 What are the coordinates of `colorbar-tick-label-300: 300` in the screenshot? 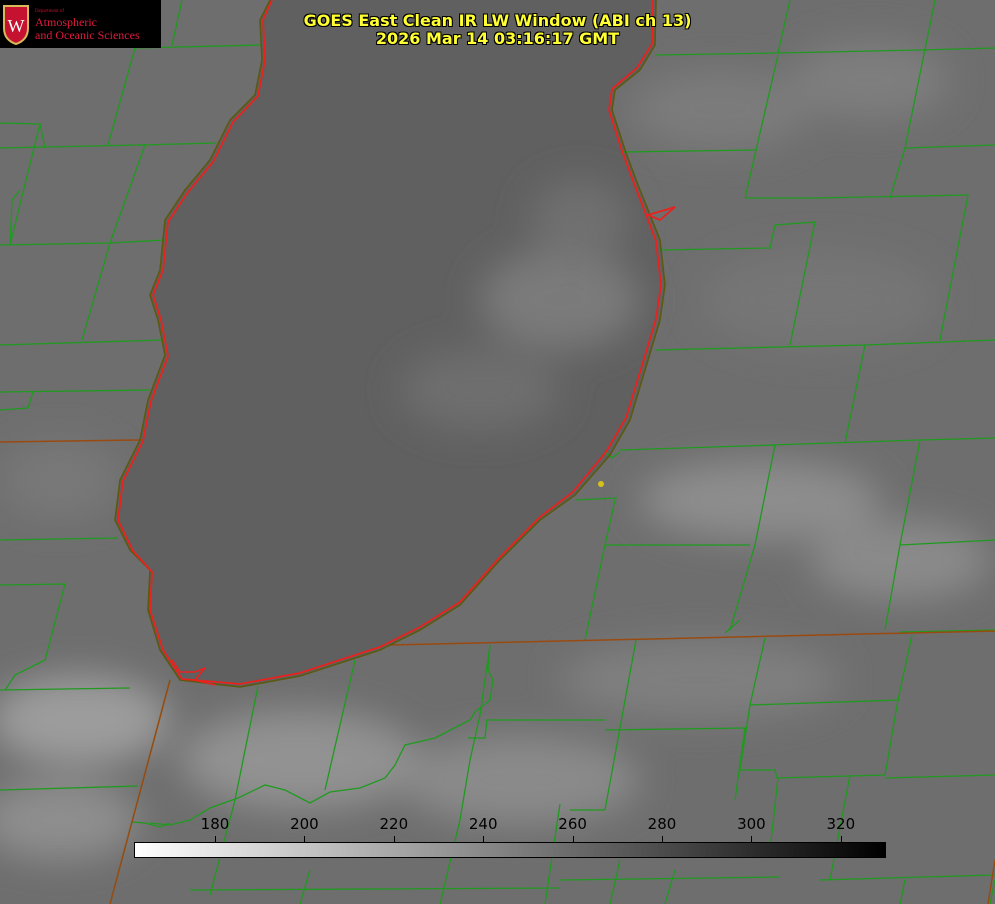 It's located at (751, 824).